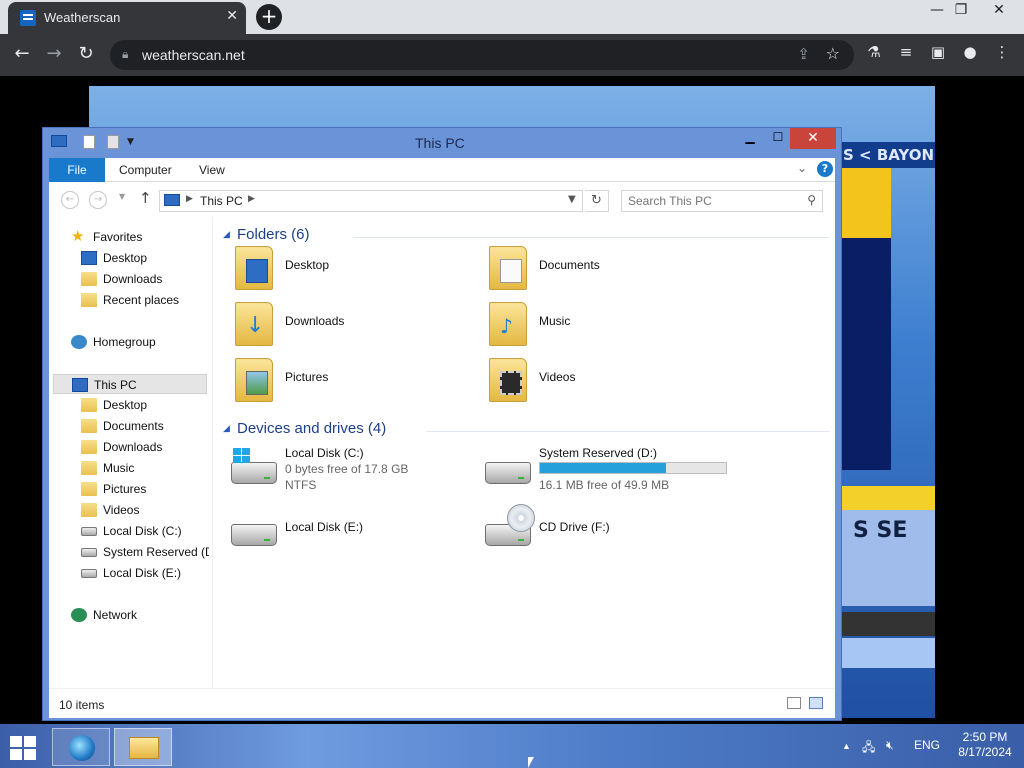 This screenshot has height=768, width=1024. Describe the element at coordinates (98, 200) in the screenshot. I see `forward-button: →` at that location.